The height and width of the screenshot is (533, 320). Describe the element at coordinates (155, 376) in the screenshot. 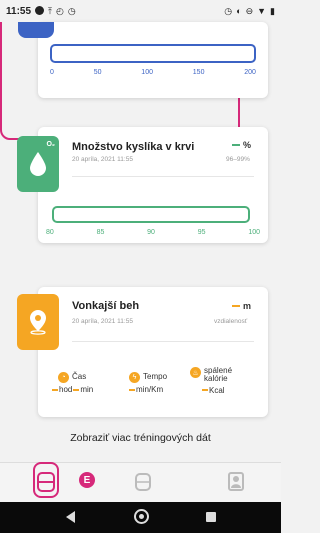

I see `metric-label: Tempo` at that location.